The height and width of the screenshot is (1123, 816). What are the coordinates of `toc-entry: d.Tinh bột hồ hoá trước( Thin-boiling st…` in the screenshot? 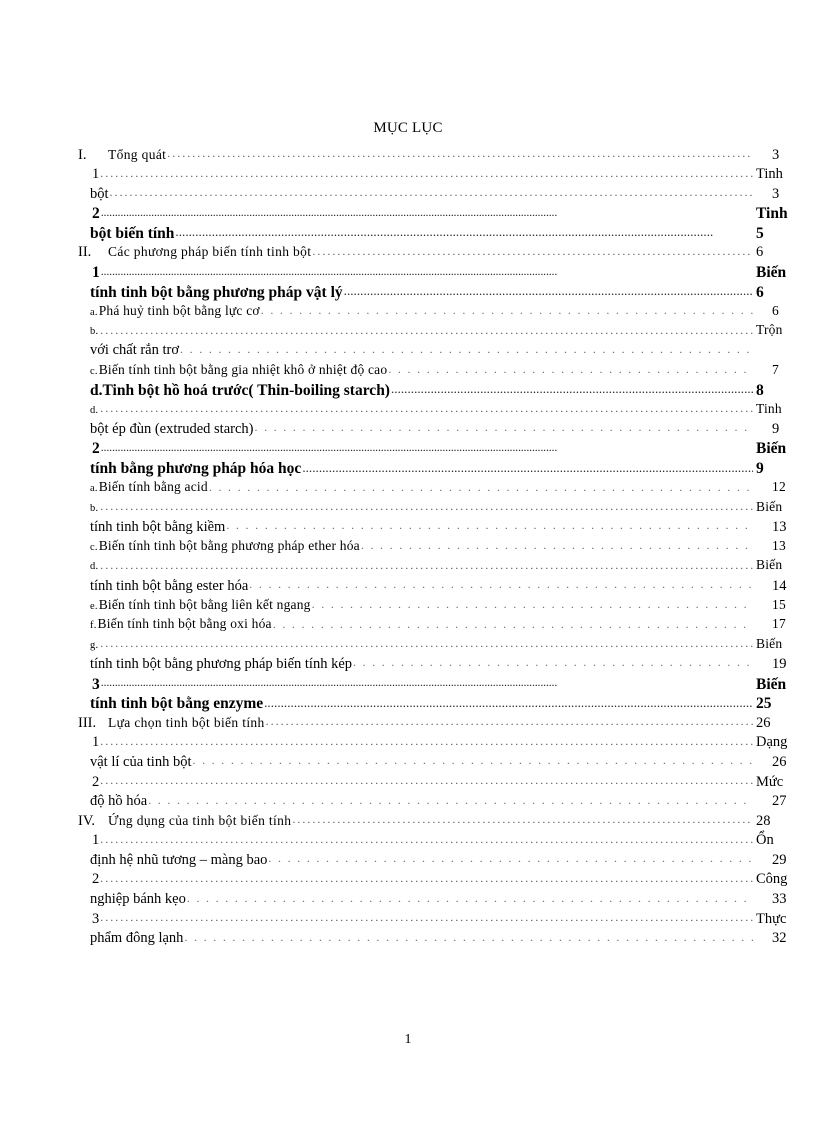 It's located at (408, 389).